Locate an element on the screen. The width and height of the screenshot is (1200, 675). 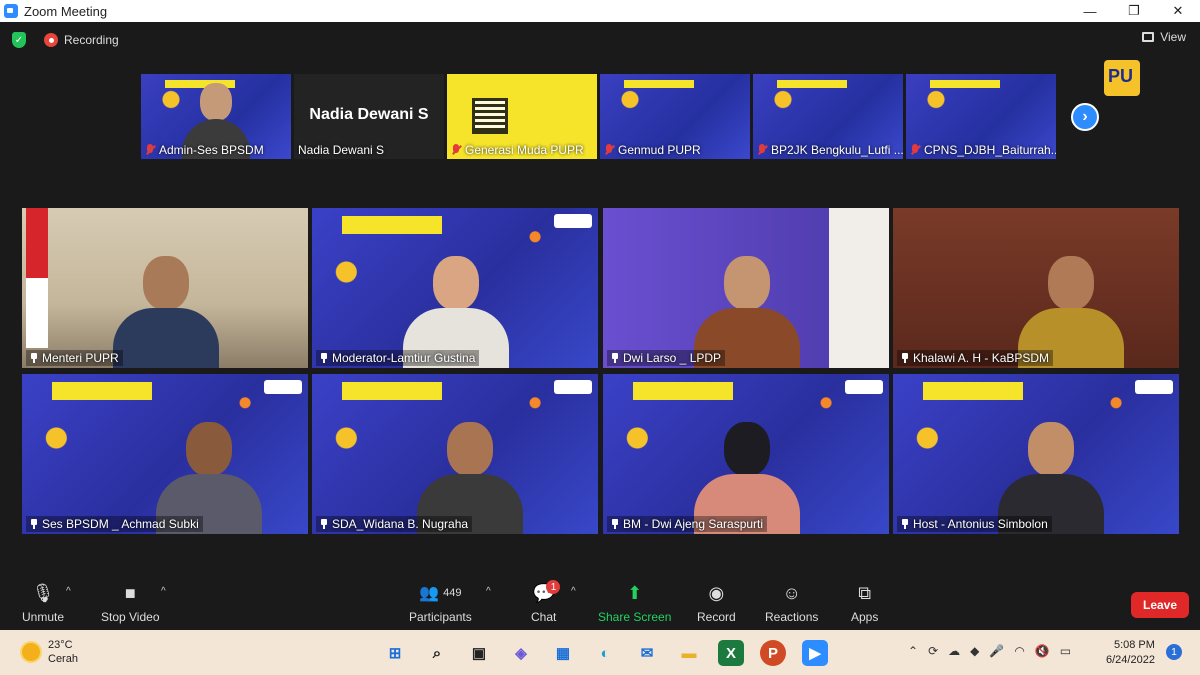
chat-button: 💬 1 Chat is located at coordinates (546, 602).